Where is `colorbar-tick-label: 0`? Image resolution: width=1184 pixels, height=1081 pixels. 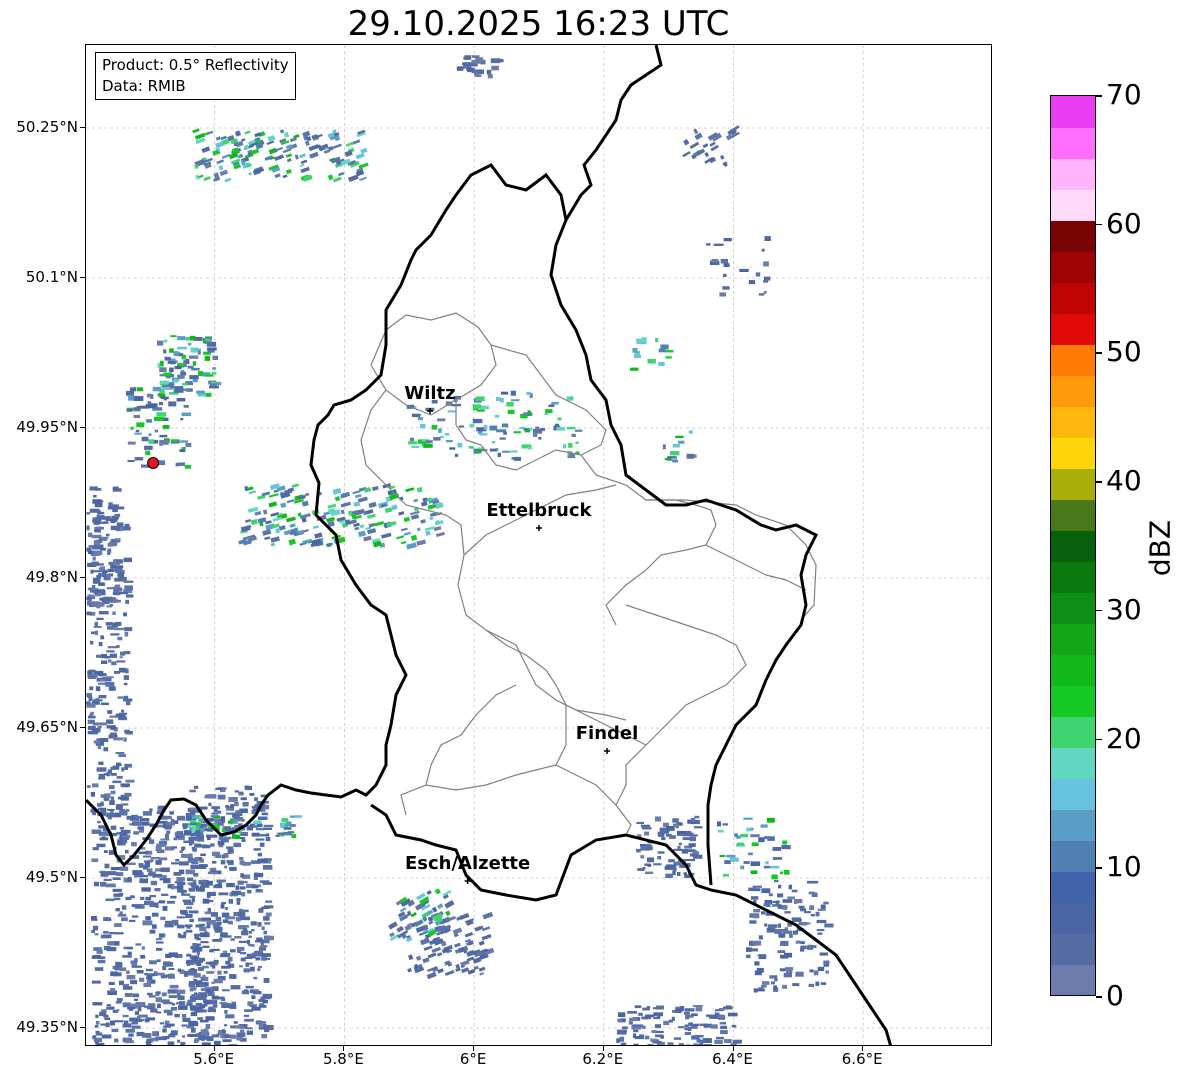
colorbar-tick-label: 0 is located at coordinates (1115, 995).